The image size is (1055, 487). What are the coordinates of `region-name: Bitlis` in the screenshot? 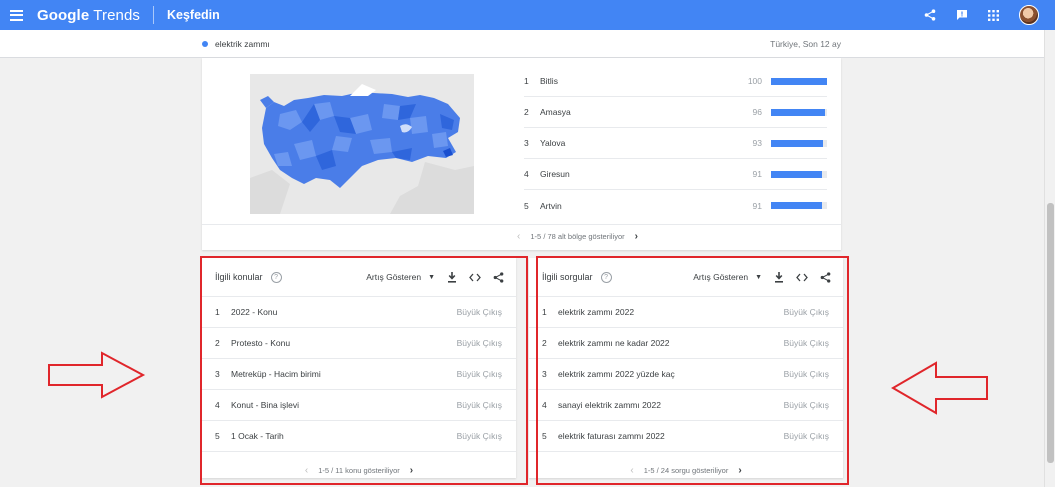 It's located at (636, 81).